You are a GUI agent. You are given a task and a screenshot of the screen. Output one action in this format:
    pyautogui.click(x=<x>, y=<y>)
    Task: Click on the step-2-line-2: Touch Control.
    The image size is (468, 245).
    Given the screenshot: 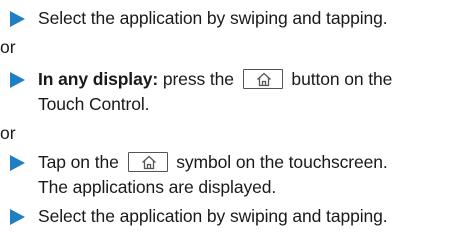 What is the action you would take?
    pyautogui.click(x=94, y=104)
    